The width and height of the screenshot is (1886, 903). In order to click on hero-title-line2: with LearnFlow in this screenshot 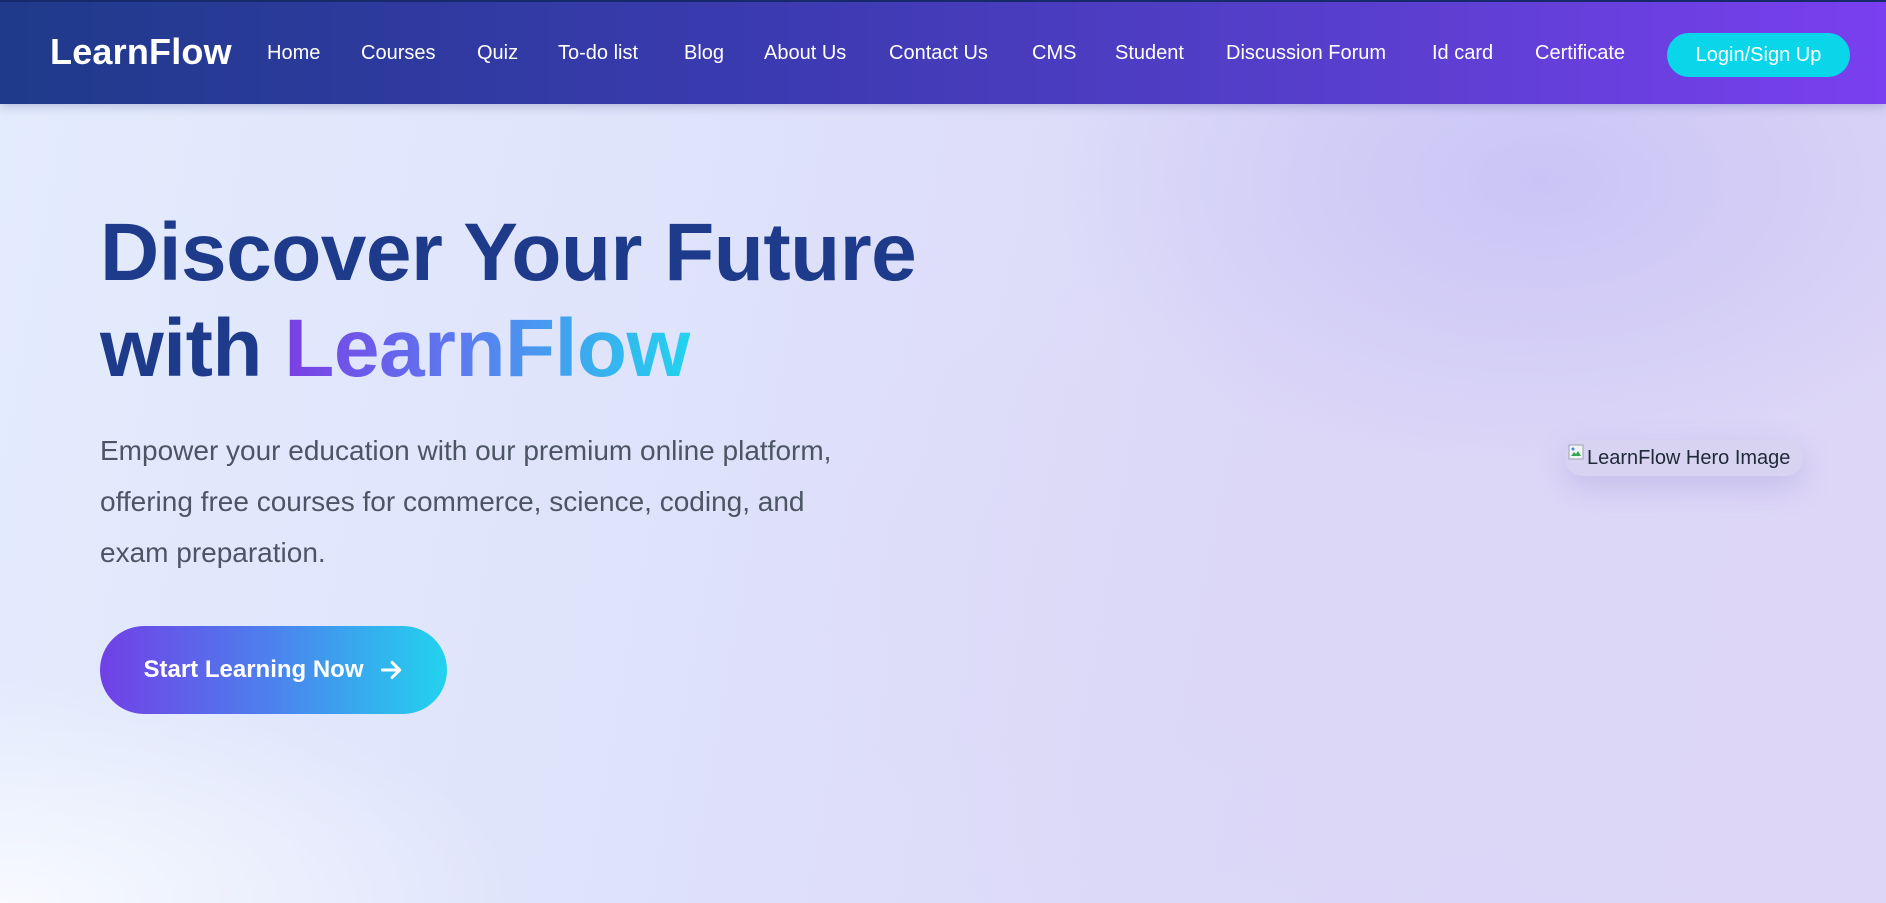, I will do `click(508, 349)`.